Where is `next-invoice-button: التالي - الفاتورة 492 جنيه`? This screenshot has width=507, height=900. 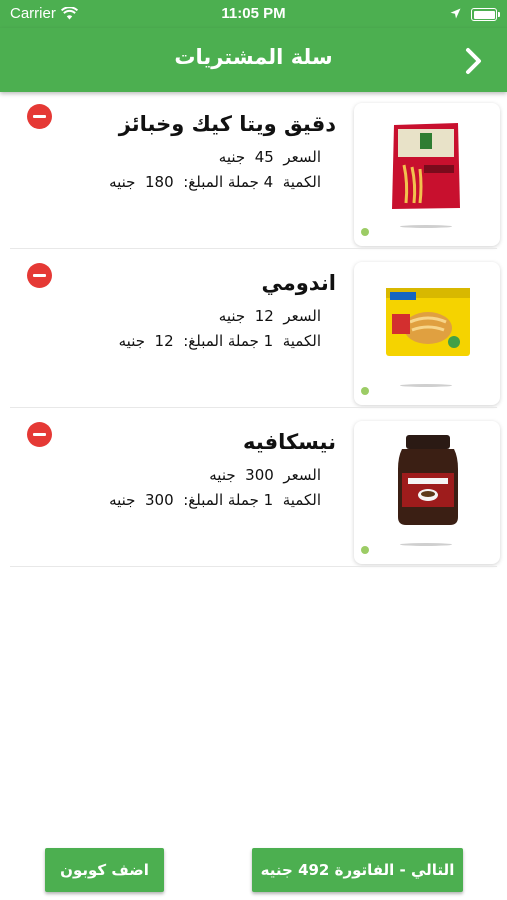 next-invoice-button: التالي - الفاتورة 492 جنيه is located at coordinates (357, 870).